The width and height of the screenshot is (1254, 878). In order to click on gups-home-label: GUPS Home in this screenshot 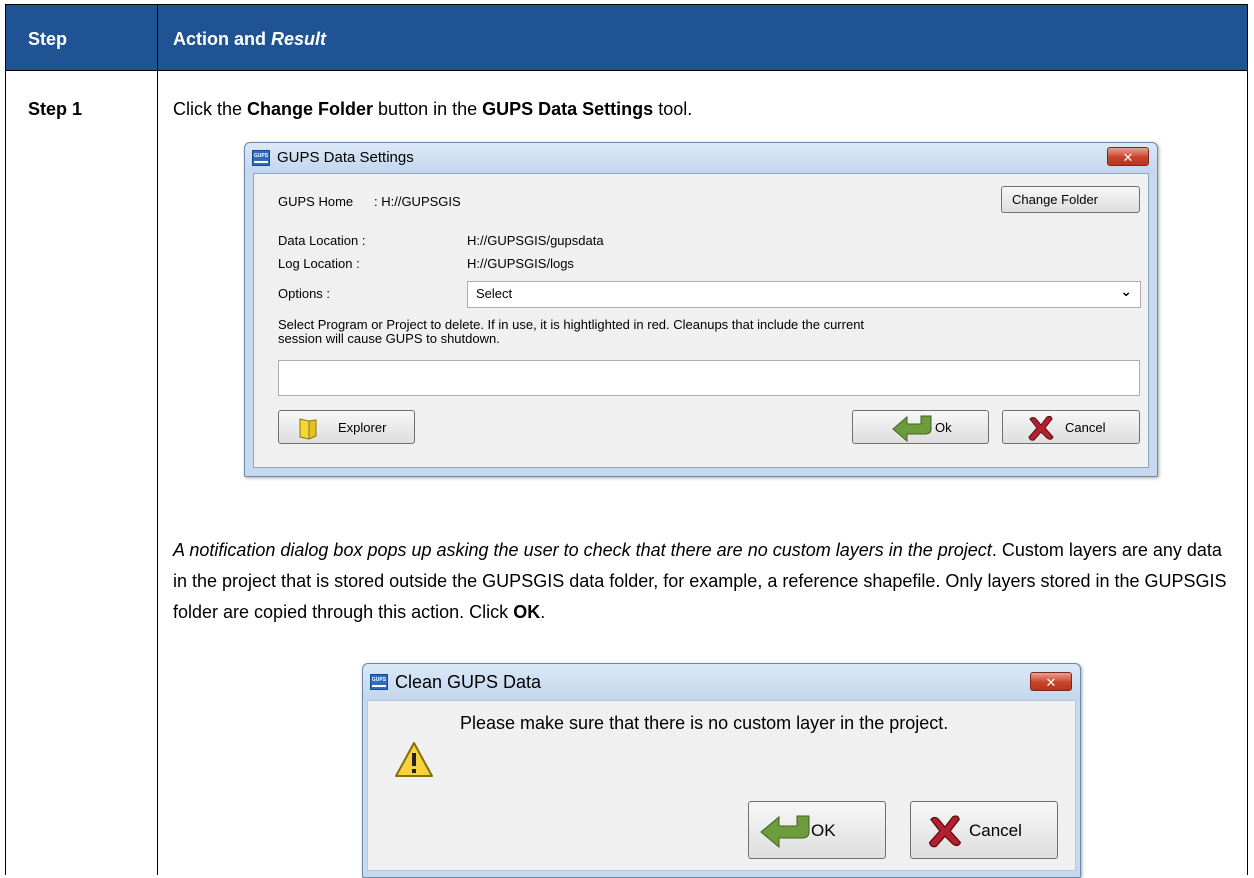, I will do `click(316, 201)`.